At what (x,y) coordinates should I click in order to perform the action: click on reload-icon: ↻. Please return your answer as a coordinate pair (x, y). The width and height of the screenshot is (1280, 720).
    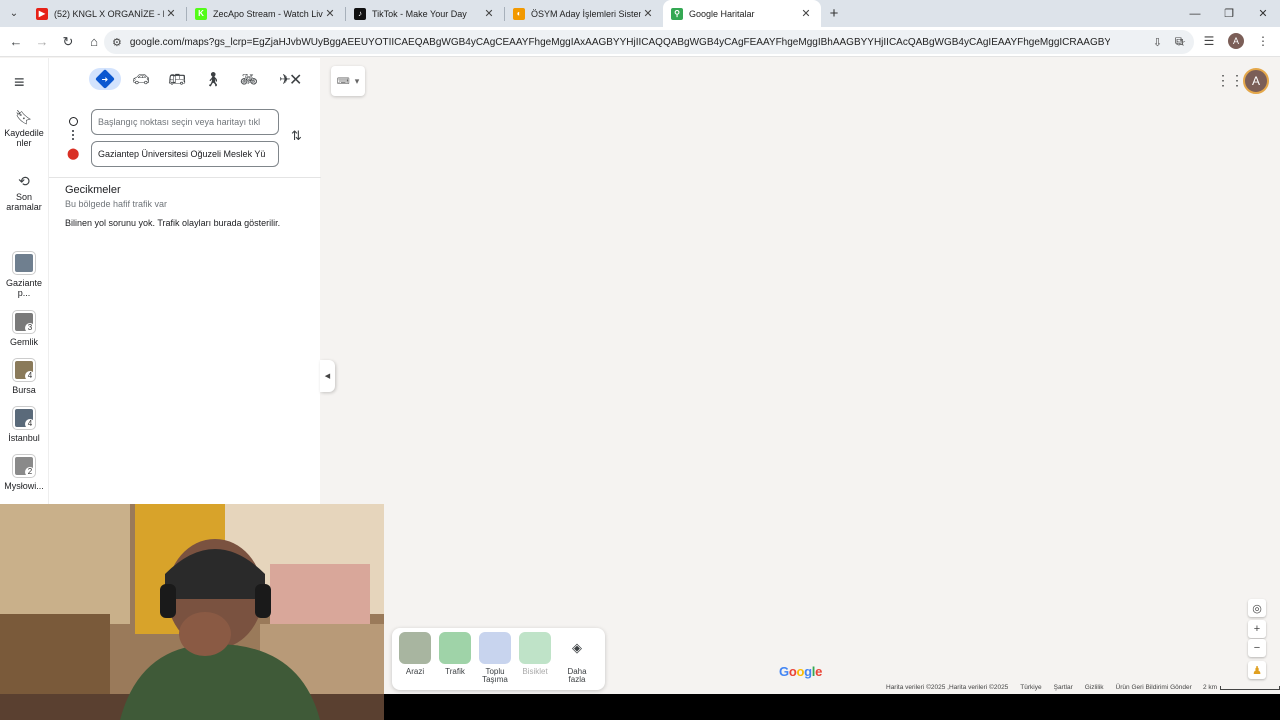
    Looking at the image, I should click on (68, 42).